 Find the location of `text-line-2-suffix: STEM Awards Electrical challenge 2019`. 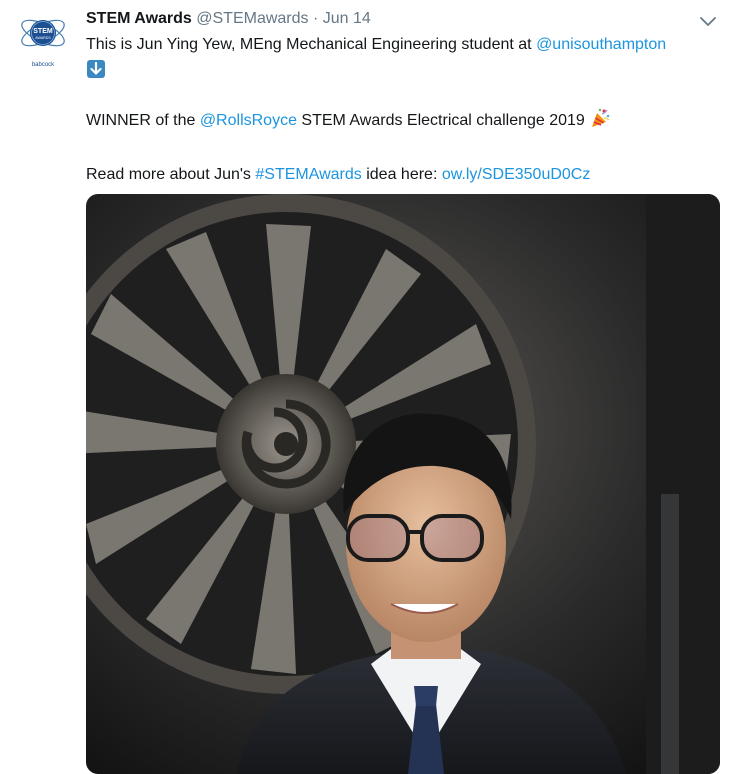

text-line-2-suffix: STEM Awards Electrical challenge 2019 is located at coordinates (440, 120).